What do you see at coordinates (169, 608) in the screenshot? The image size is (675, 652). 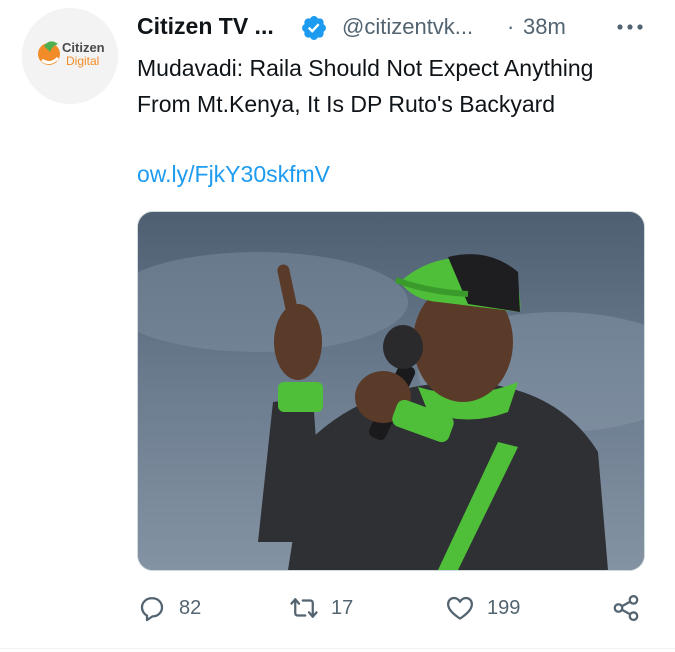 I see `reply-button: 82` at bounding box center [169, 608].